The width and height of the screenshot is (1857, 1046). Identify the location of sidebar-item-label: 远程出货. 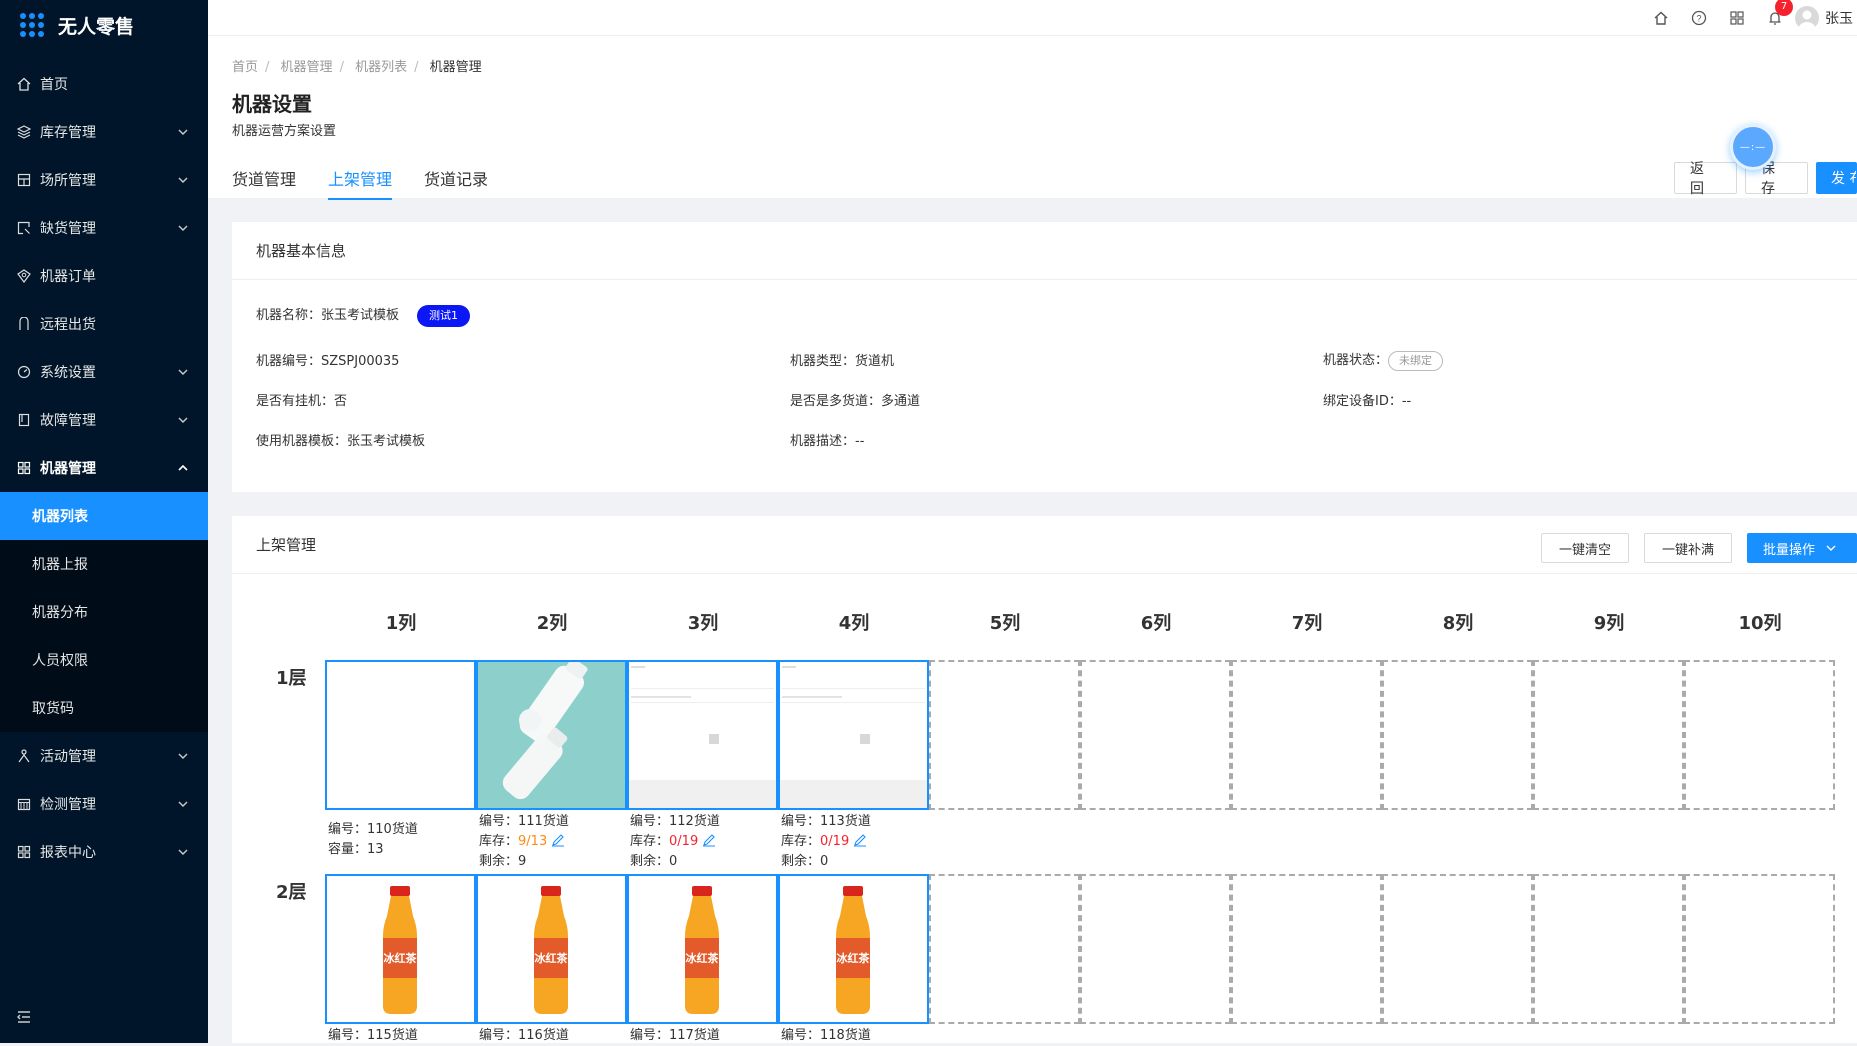
(68, 325).